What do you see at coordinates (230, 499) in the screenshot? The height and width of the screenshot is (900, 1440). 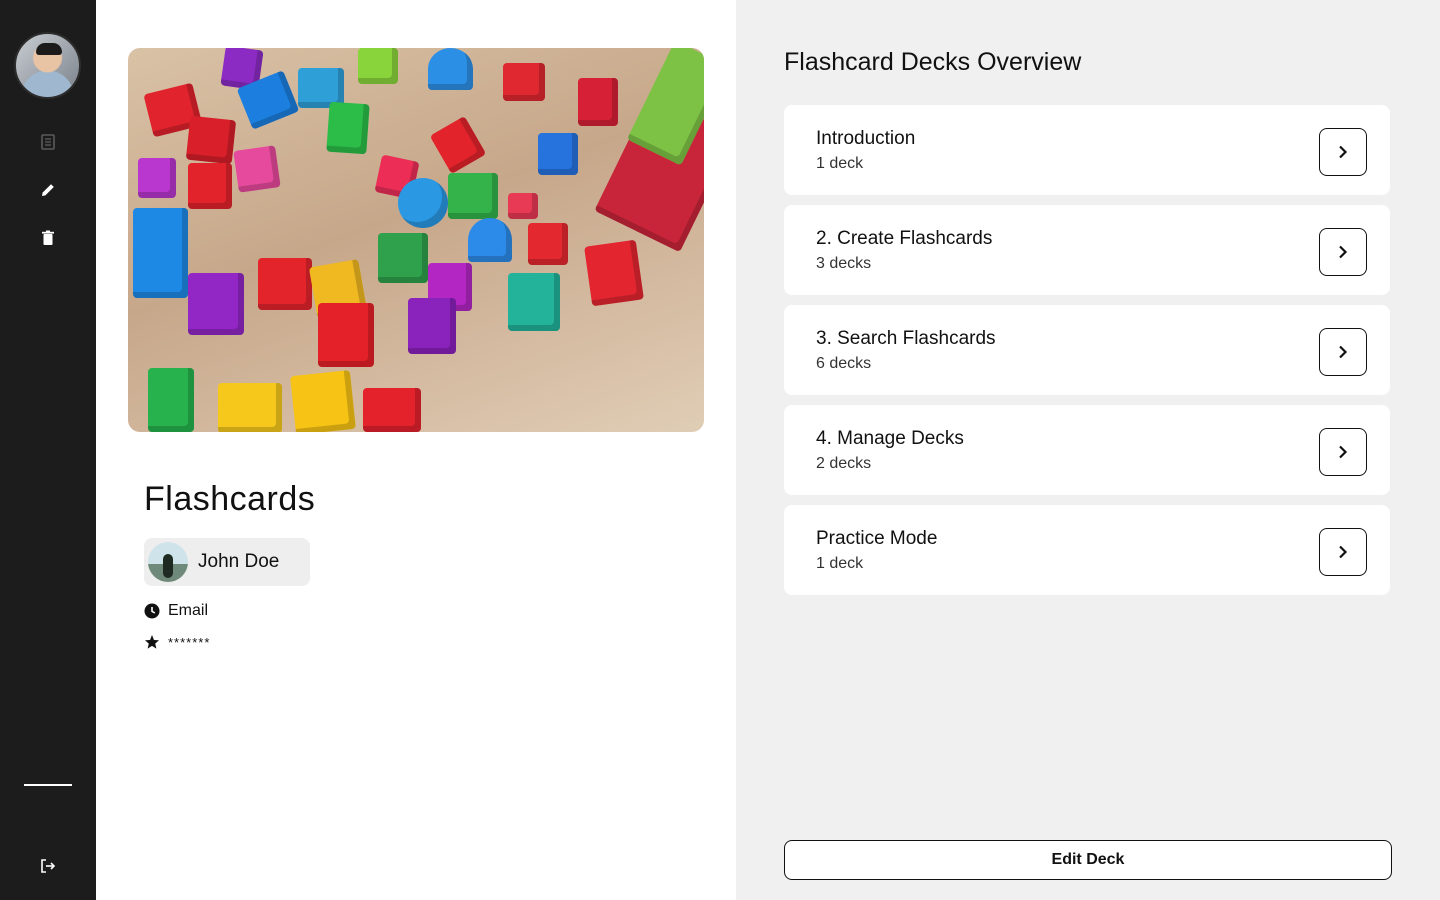 I see `page-title: Flashcards` at bounding box center [230, 499].